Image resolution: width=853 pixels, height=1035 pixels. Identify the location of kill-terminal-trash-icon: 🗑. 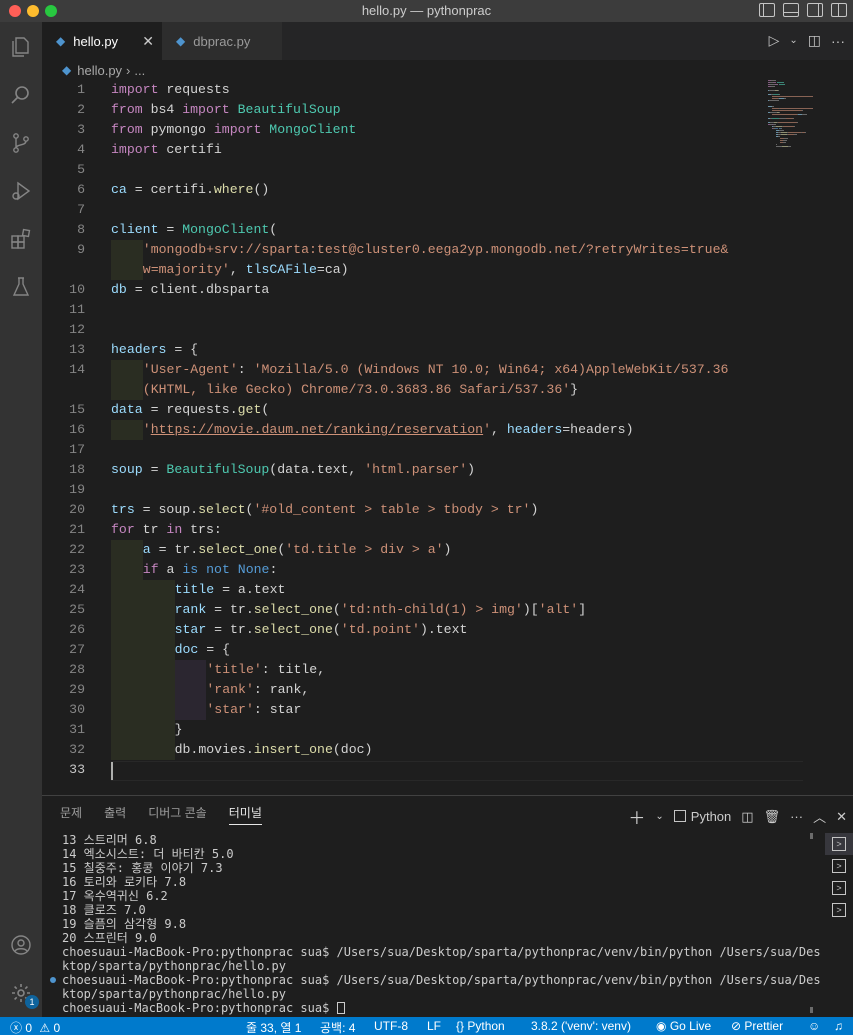
(772, 817).